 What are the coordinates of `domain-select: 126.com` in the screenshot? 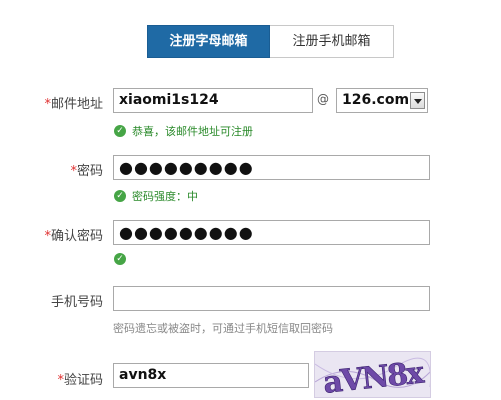 It's located at (382, 100).